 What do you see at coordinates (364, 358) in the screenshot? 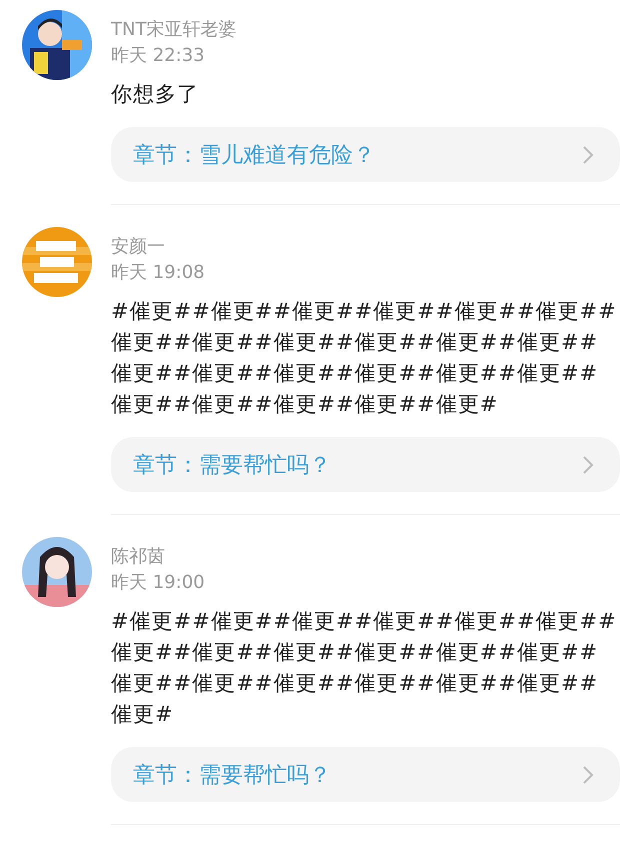
I see `comment-text: #催更##催更##催更##催更##催更##催更##催更##催更##催更##催更##催更##催更##催更##催更##催更##催更##催更##催更##催更##催更##催更##催更##催更#` at bounding box center [364, 358].